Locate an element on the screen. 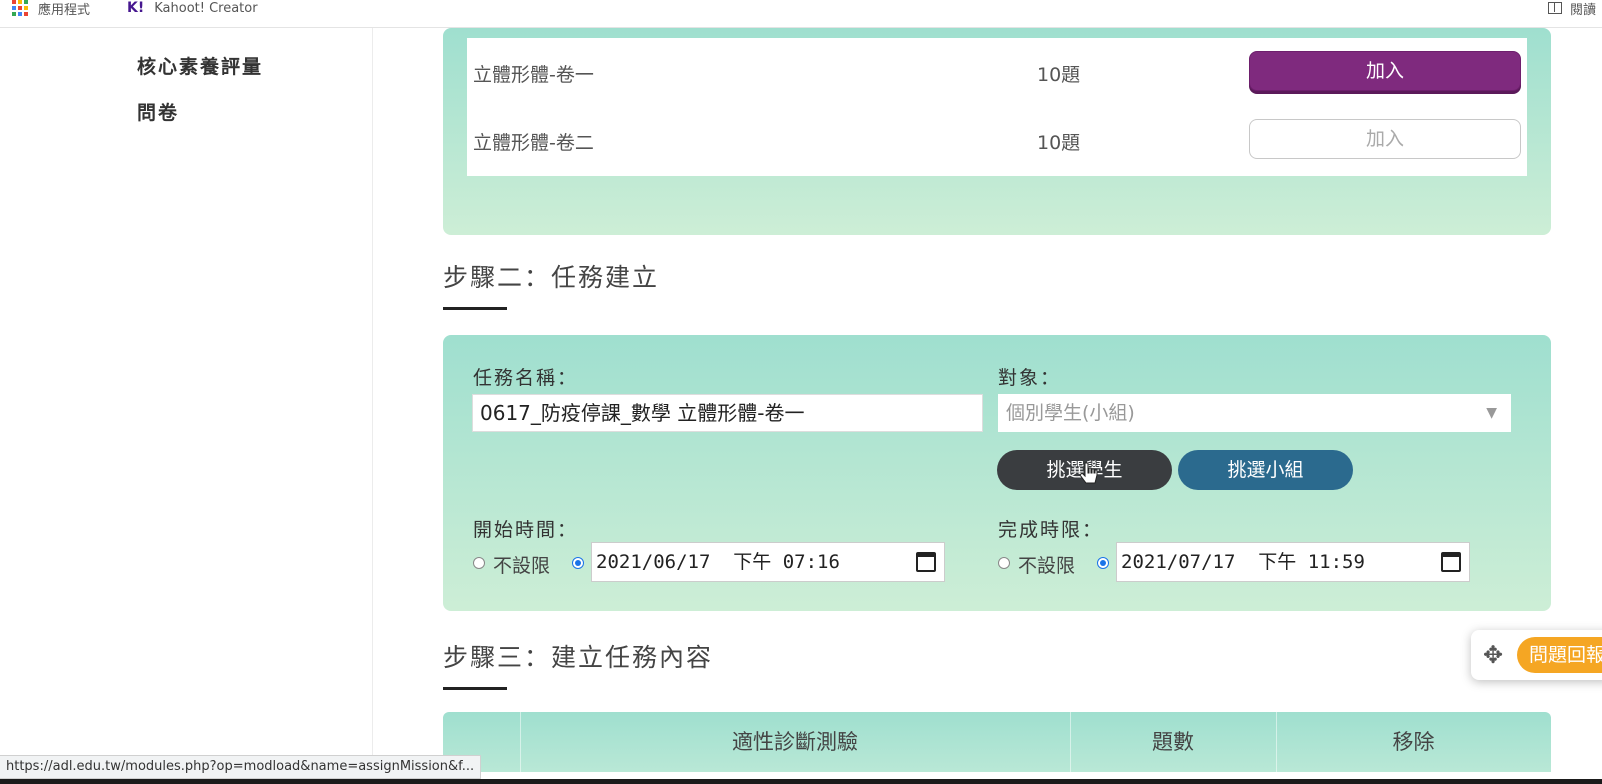 This screenshot has width=1602, height=784. start-unlimited-radio is located at coordinates (479, 563).